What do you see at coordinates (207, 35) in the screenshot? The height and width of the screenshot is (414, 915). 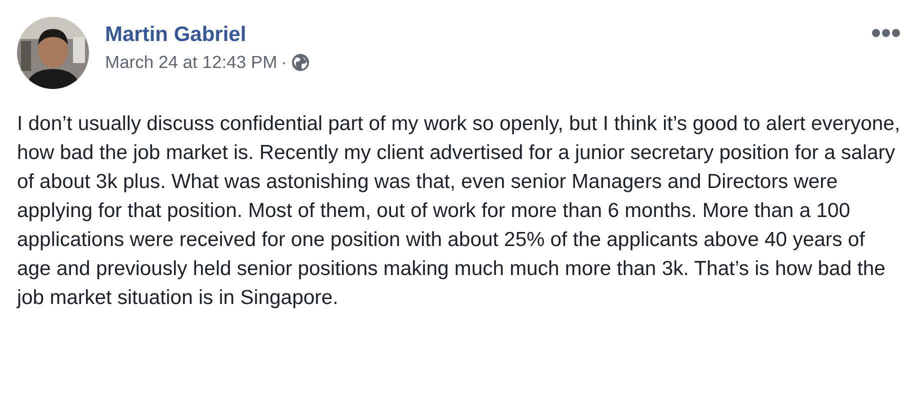 I see `author-name: Martin Gabriel` at bounding box center [207, 35].